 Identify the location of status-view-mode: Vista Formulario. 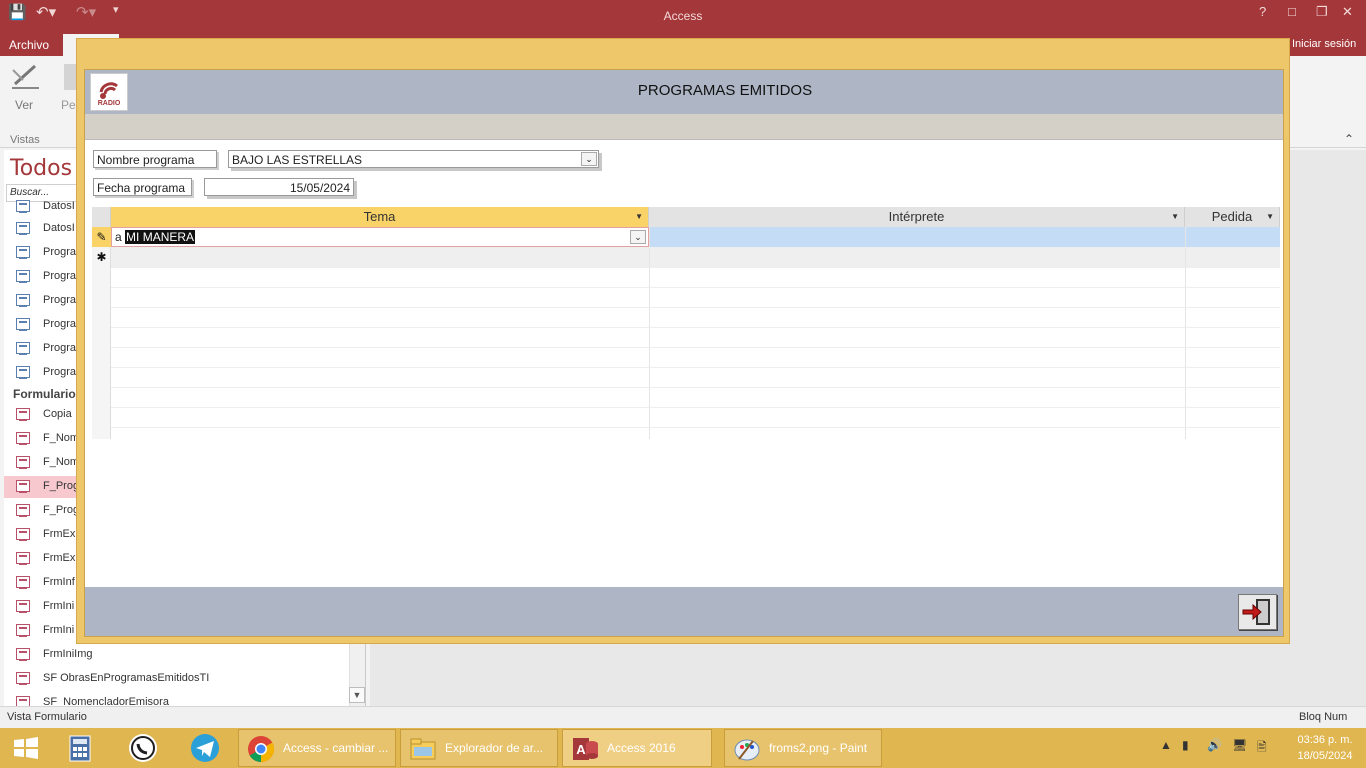
(47, 717).